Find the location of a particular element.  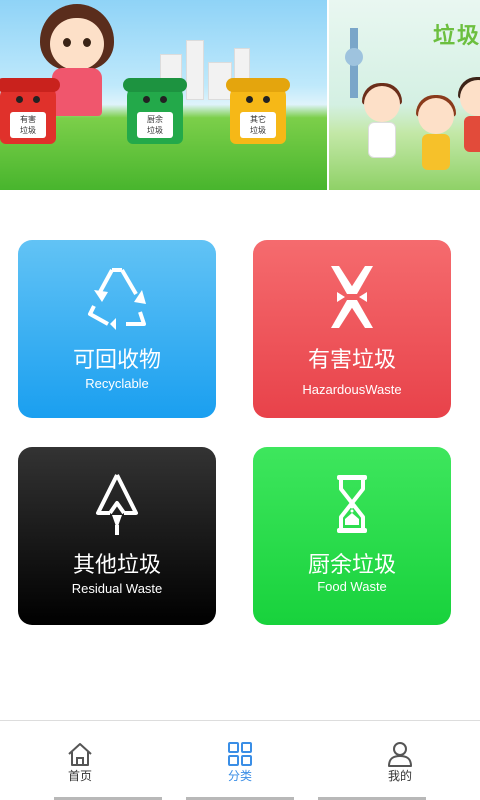

recycle-icon is located at coordinates (117, 299).